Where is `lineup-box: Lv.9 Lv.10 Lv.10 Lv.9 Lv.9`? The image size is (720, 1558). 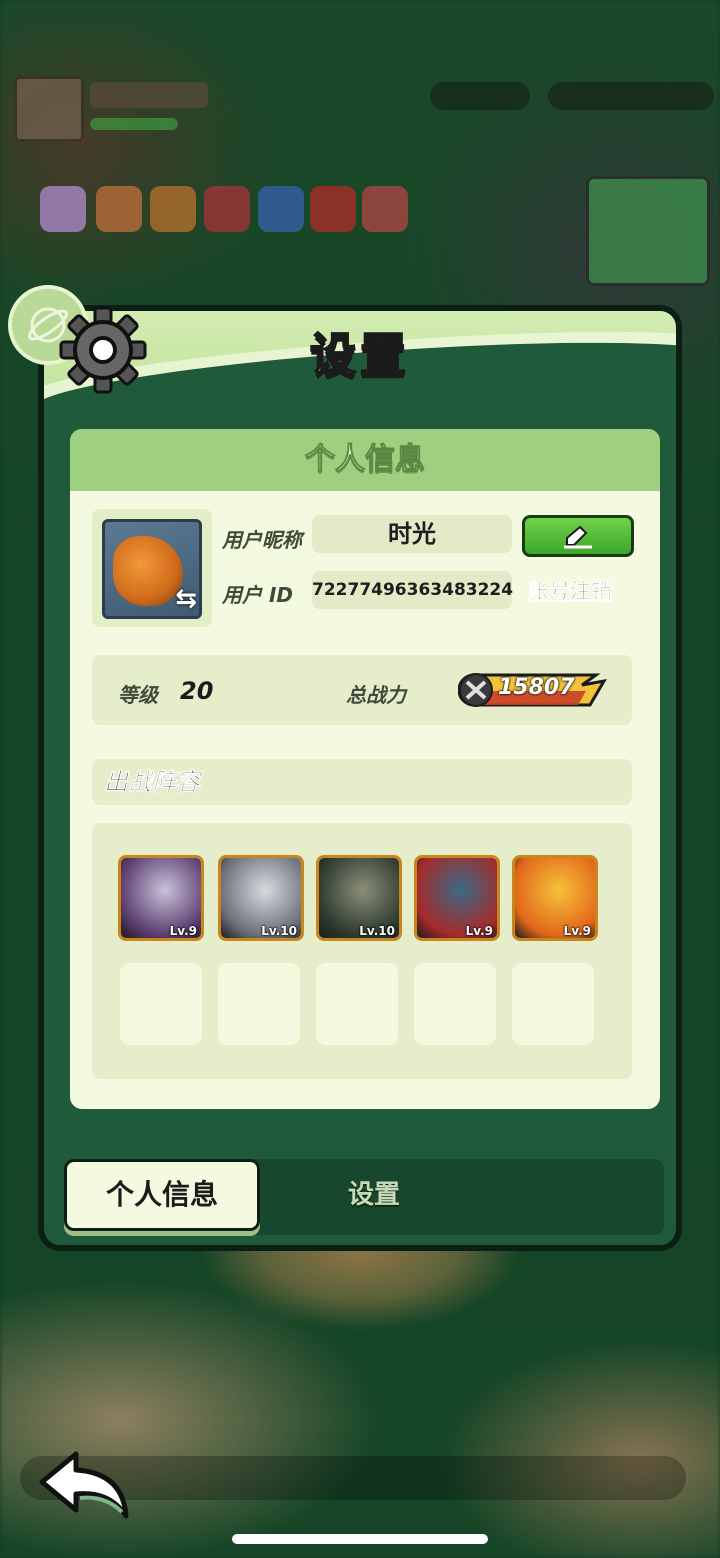
lineup-box: Lv.9 Lv.10 Lv.10 Lv.9 Lv.9 is located at coordinates (362, 951).